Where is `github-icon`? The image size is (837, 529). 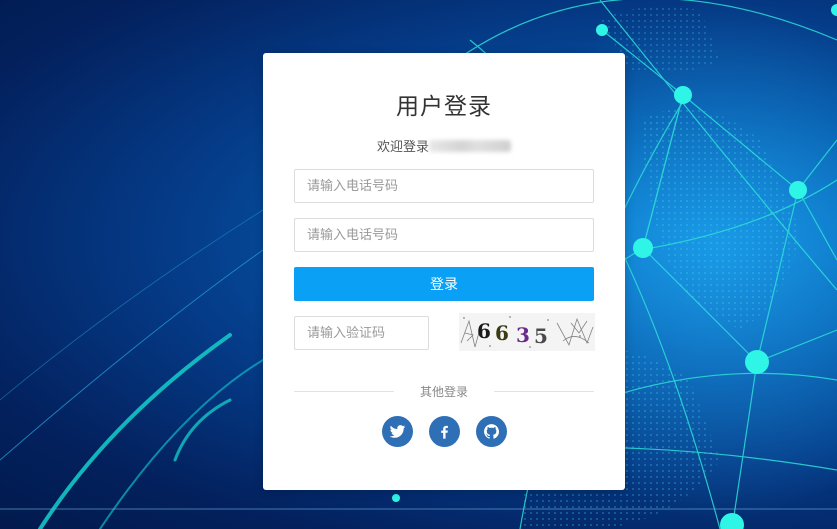
github-icon is located at coordinates (491, 431).